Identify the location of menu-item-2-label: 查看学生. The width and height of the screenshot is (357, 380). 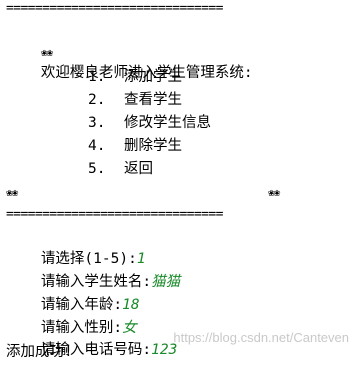
(153, 100).